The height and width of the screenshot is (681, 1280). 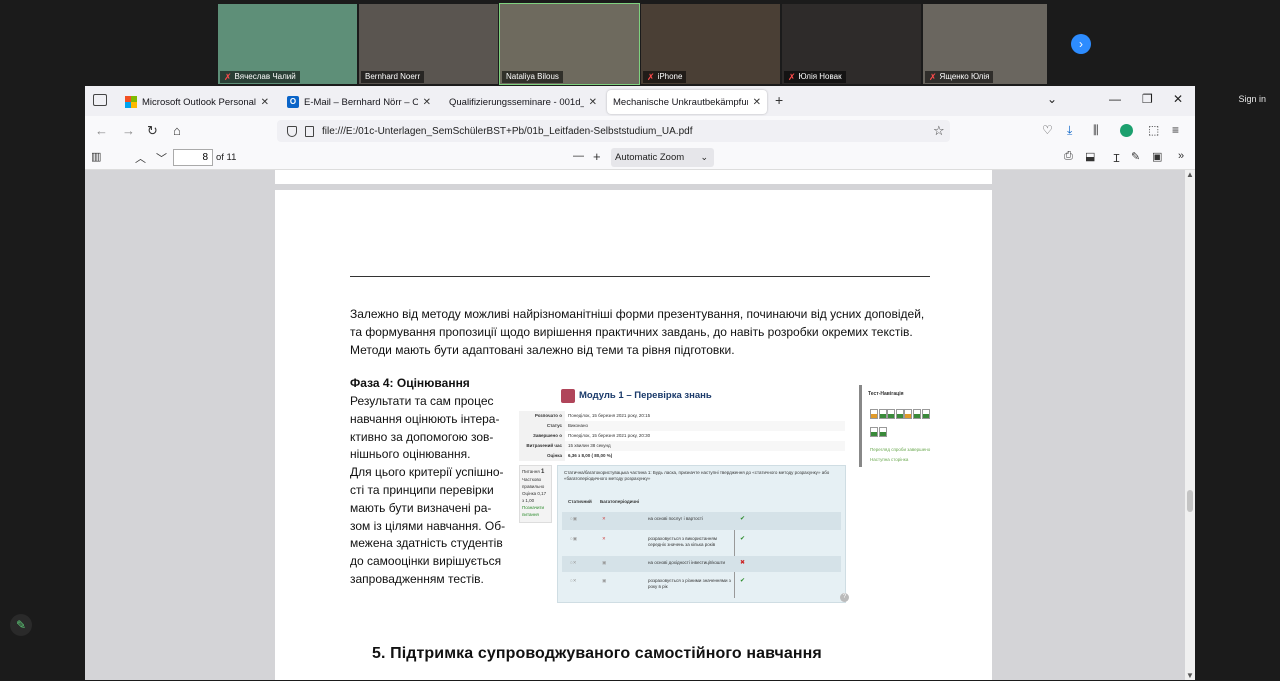 I want to click on scrollbar-thumb, so click(x=1190, y=501).